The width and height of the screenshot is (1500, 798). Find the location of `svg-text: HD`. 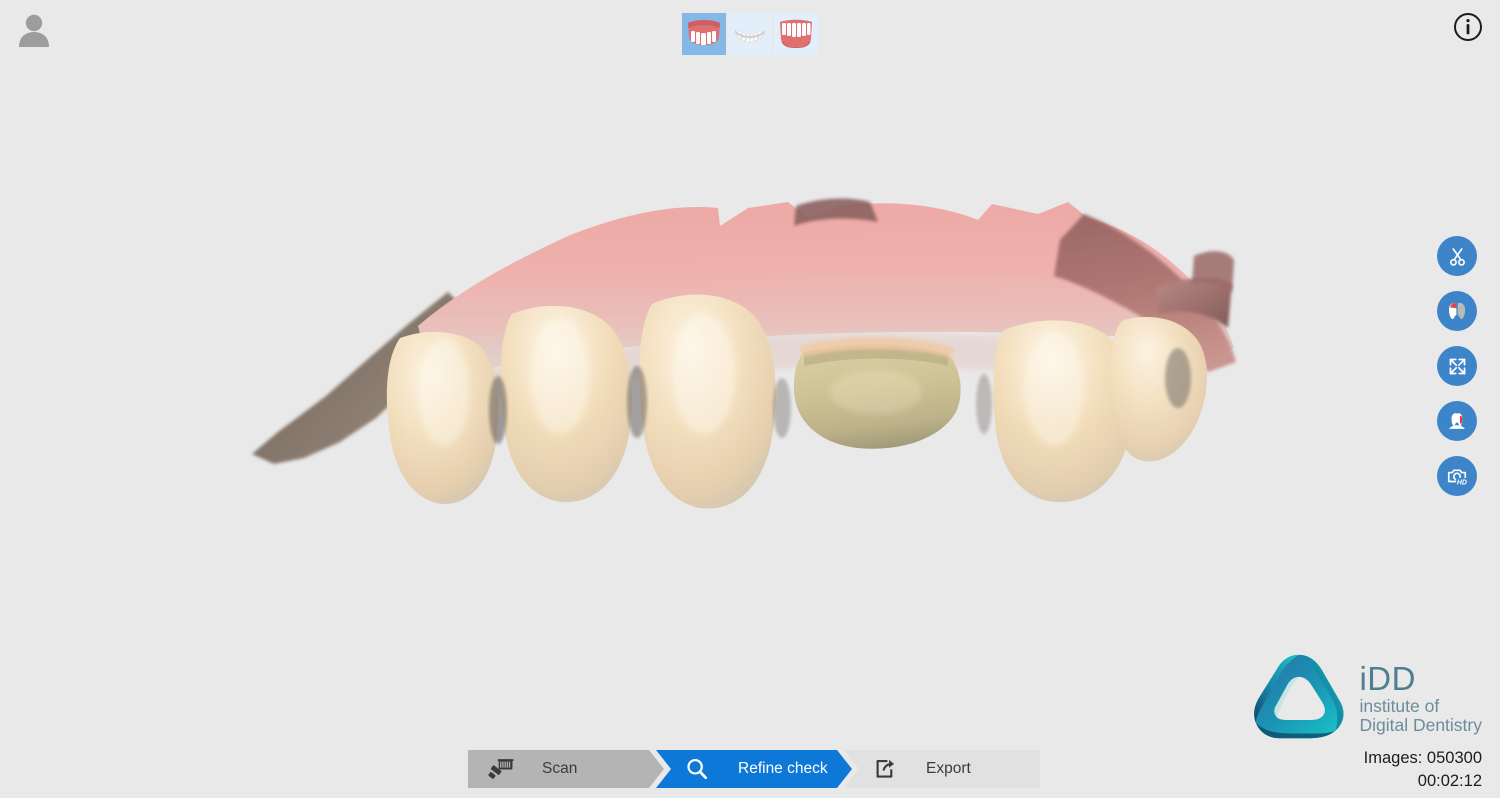

svg-text: HD is located at coordinates (1462, 482).